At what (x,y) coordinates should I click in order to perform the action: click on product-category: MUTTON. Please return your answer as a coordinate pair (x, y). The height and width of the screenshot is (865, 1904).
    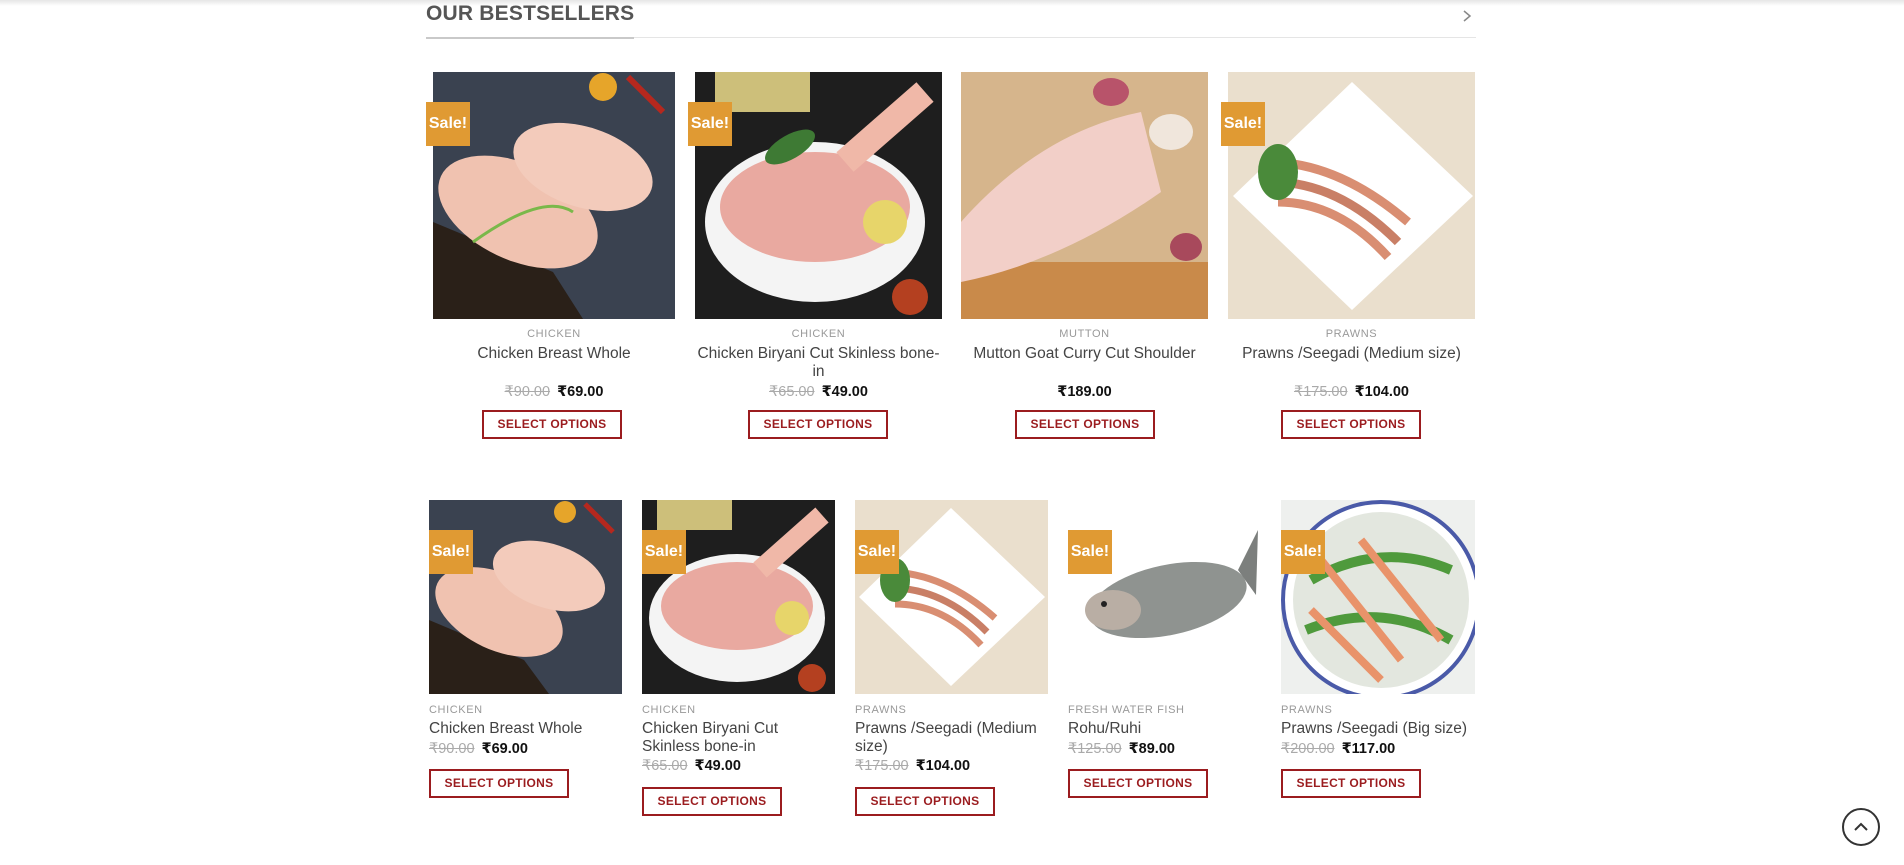
    Looking at the image, I should click on (1084, 334).